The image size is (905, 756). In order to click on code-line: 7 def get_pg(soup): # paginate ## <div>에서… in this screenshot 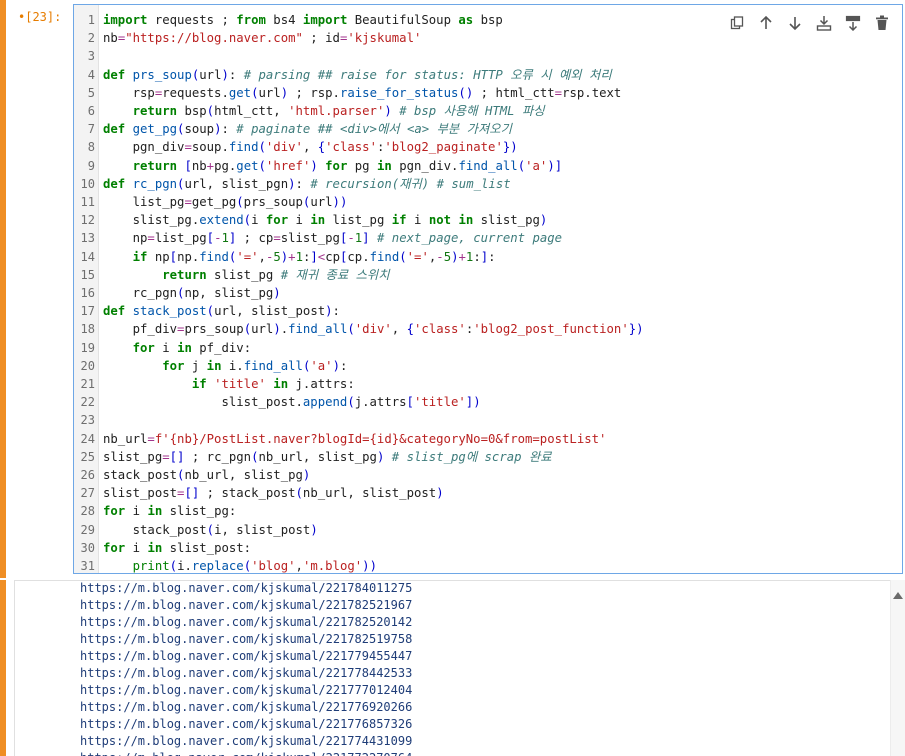, I will do `click(484, 129)`.